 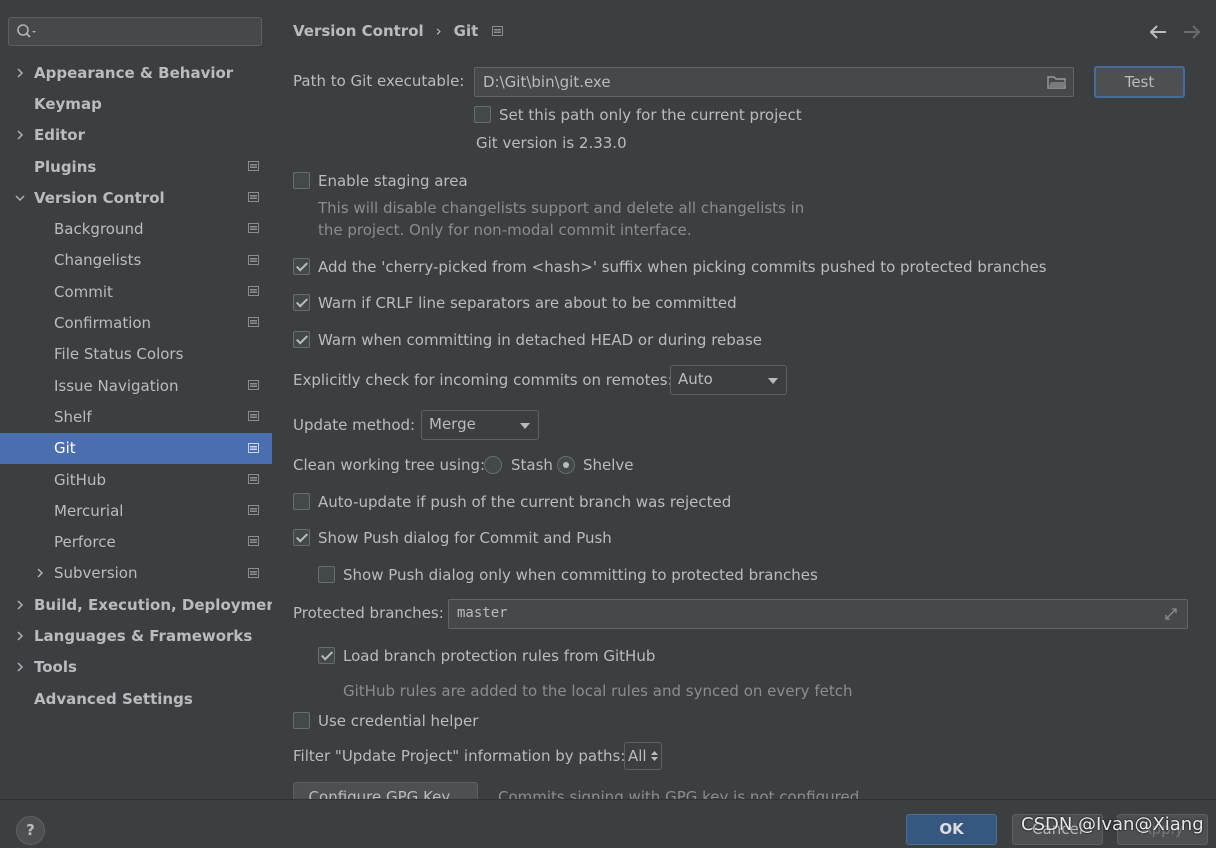 What do you see at coordinates (393, 181) in the screenshot?
I see `staging-label: Enable staging area` at bounding box center [393, 181].